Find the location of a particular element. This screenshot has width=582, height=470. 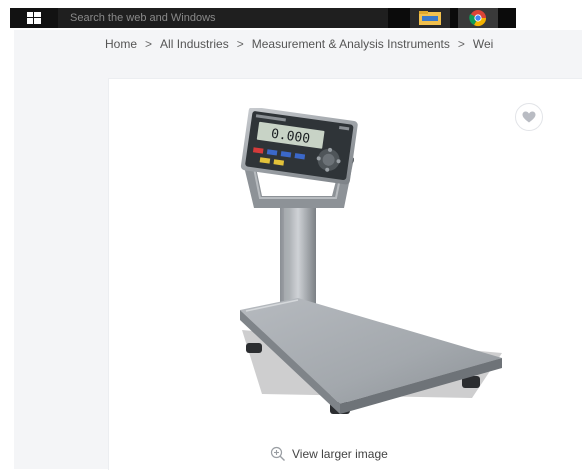

start-button is located at coordinates (34, 18).